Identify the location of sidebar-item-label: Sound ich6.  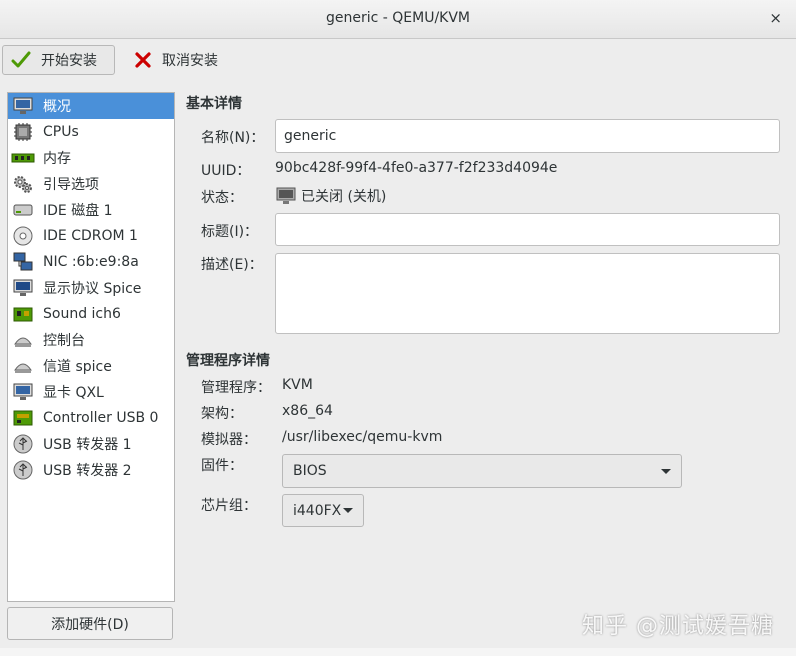
(82, 314).